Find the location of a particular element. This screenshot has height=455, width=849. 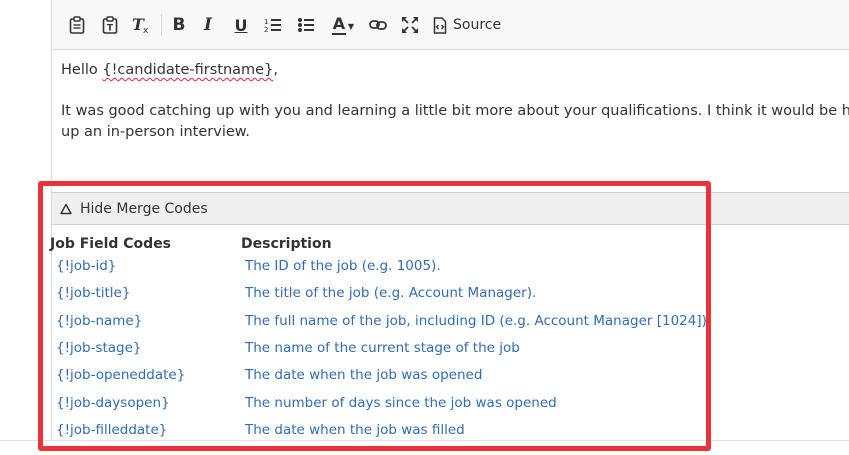

italic-button: I is located at coordinates (208, 25).